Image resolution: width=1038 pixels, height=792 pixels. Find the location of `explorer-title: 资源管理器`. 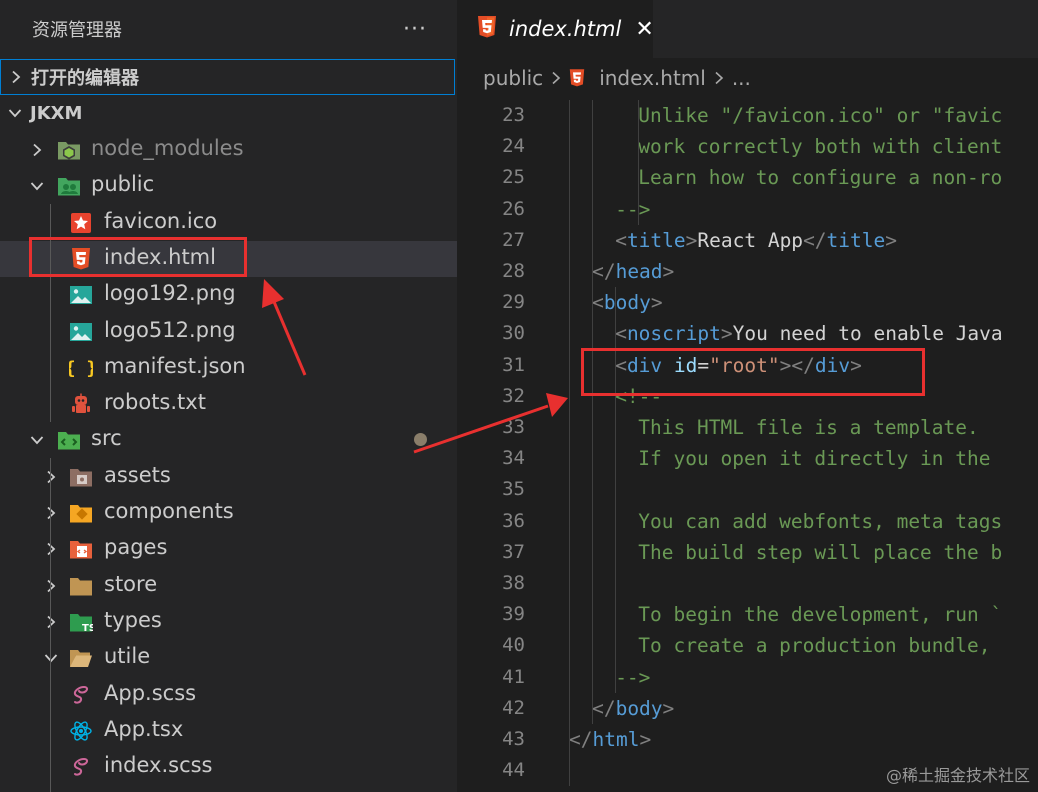

explorer-title: 资源管理器 is located at coordinates (77, 30).